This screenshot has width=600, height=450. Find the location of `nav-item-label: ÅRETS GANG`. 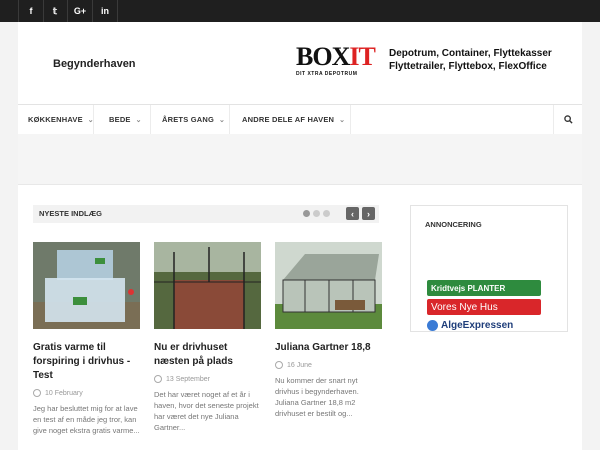

nav-item-label: ÅRETS GANG is located at coordinates (188, 119).